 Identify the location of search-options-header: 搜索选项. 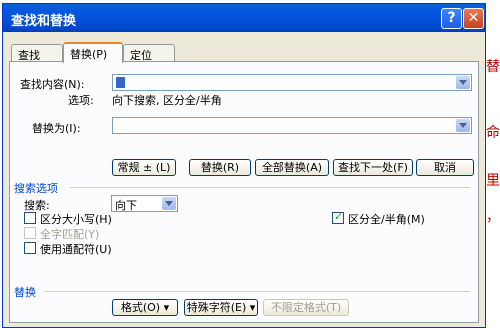
(36, 188).